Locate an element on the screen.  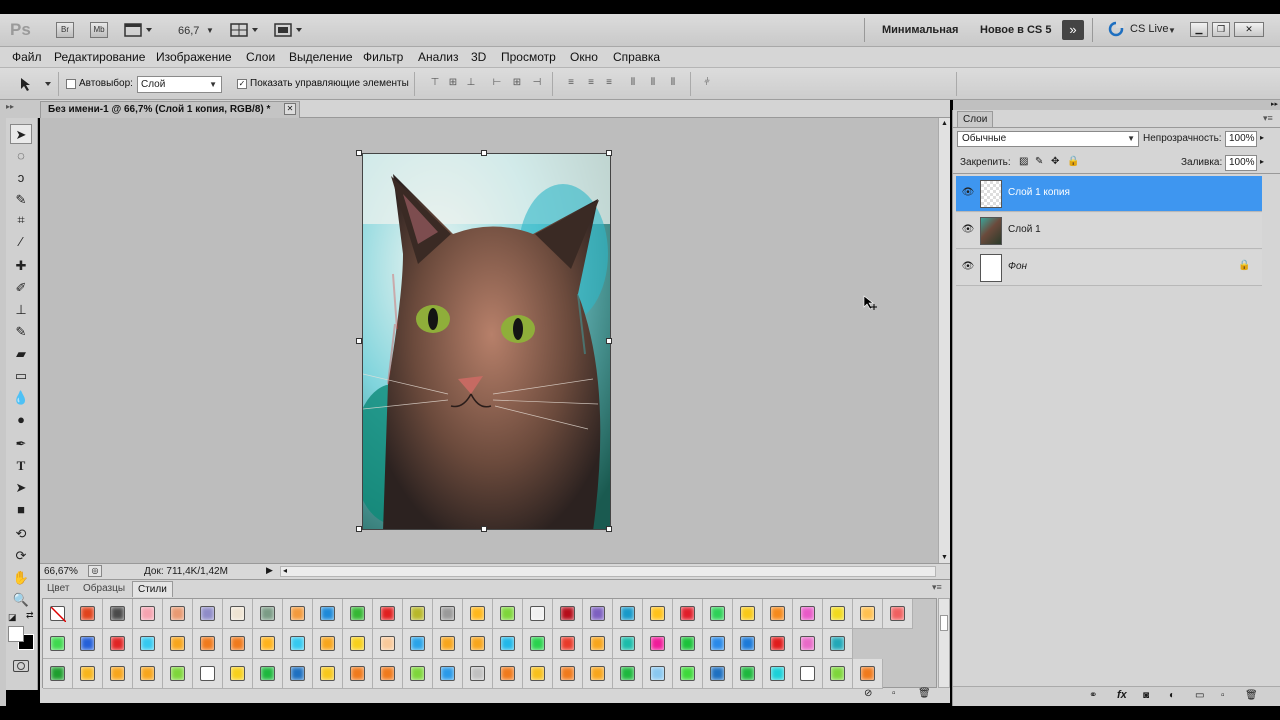
minimize-button: ▁ is located at coordinates (1199, 29).